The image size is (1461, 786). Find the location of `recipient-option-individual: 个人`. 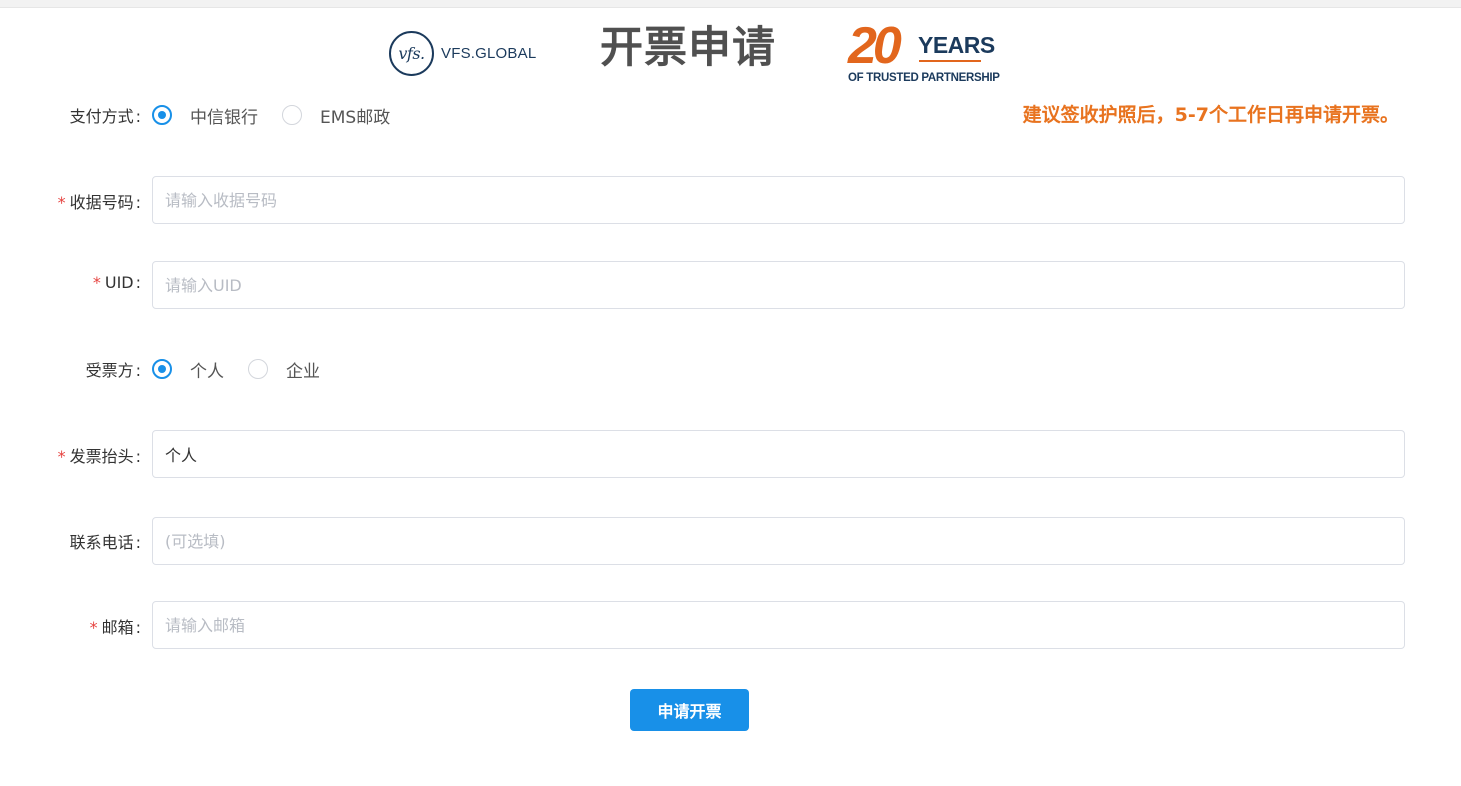

recipient-option-individual: 个人 is located at coordinates (188, 369).